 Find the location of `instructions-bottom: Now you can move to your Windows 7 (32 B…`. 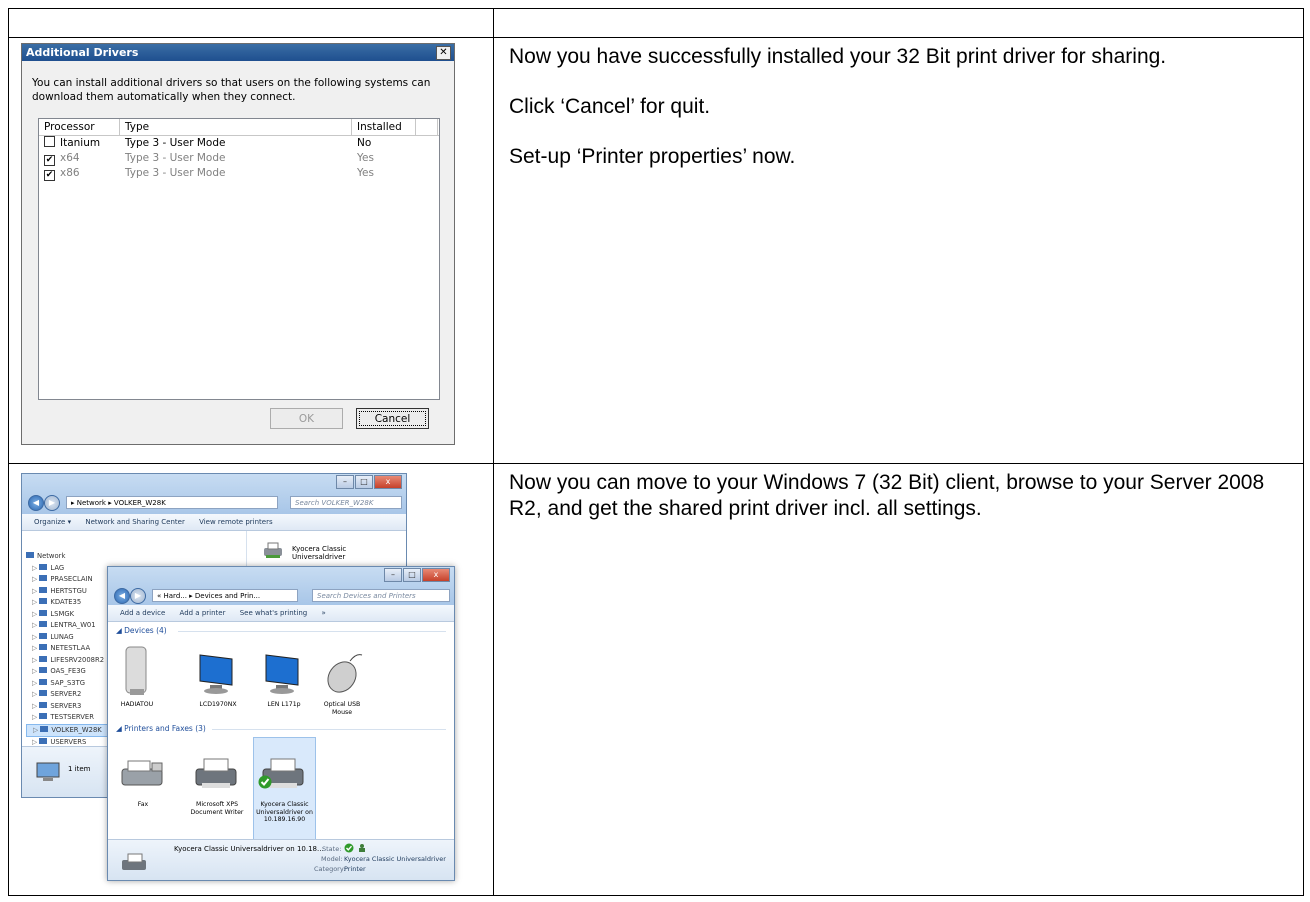

instructions-bottom: Now you can move to your Windows 7 (32 B… is located at coordinates (889, 508).